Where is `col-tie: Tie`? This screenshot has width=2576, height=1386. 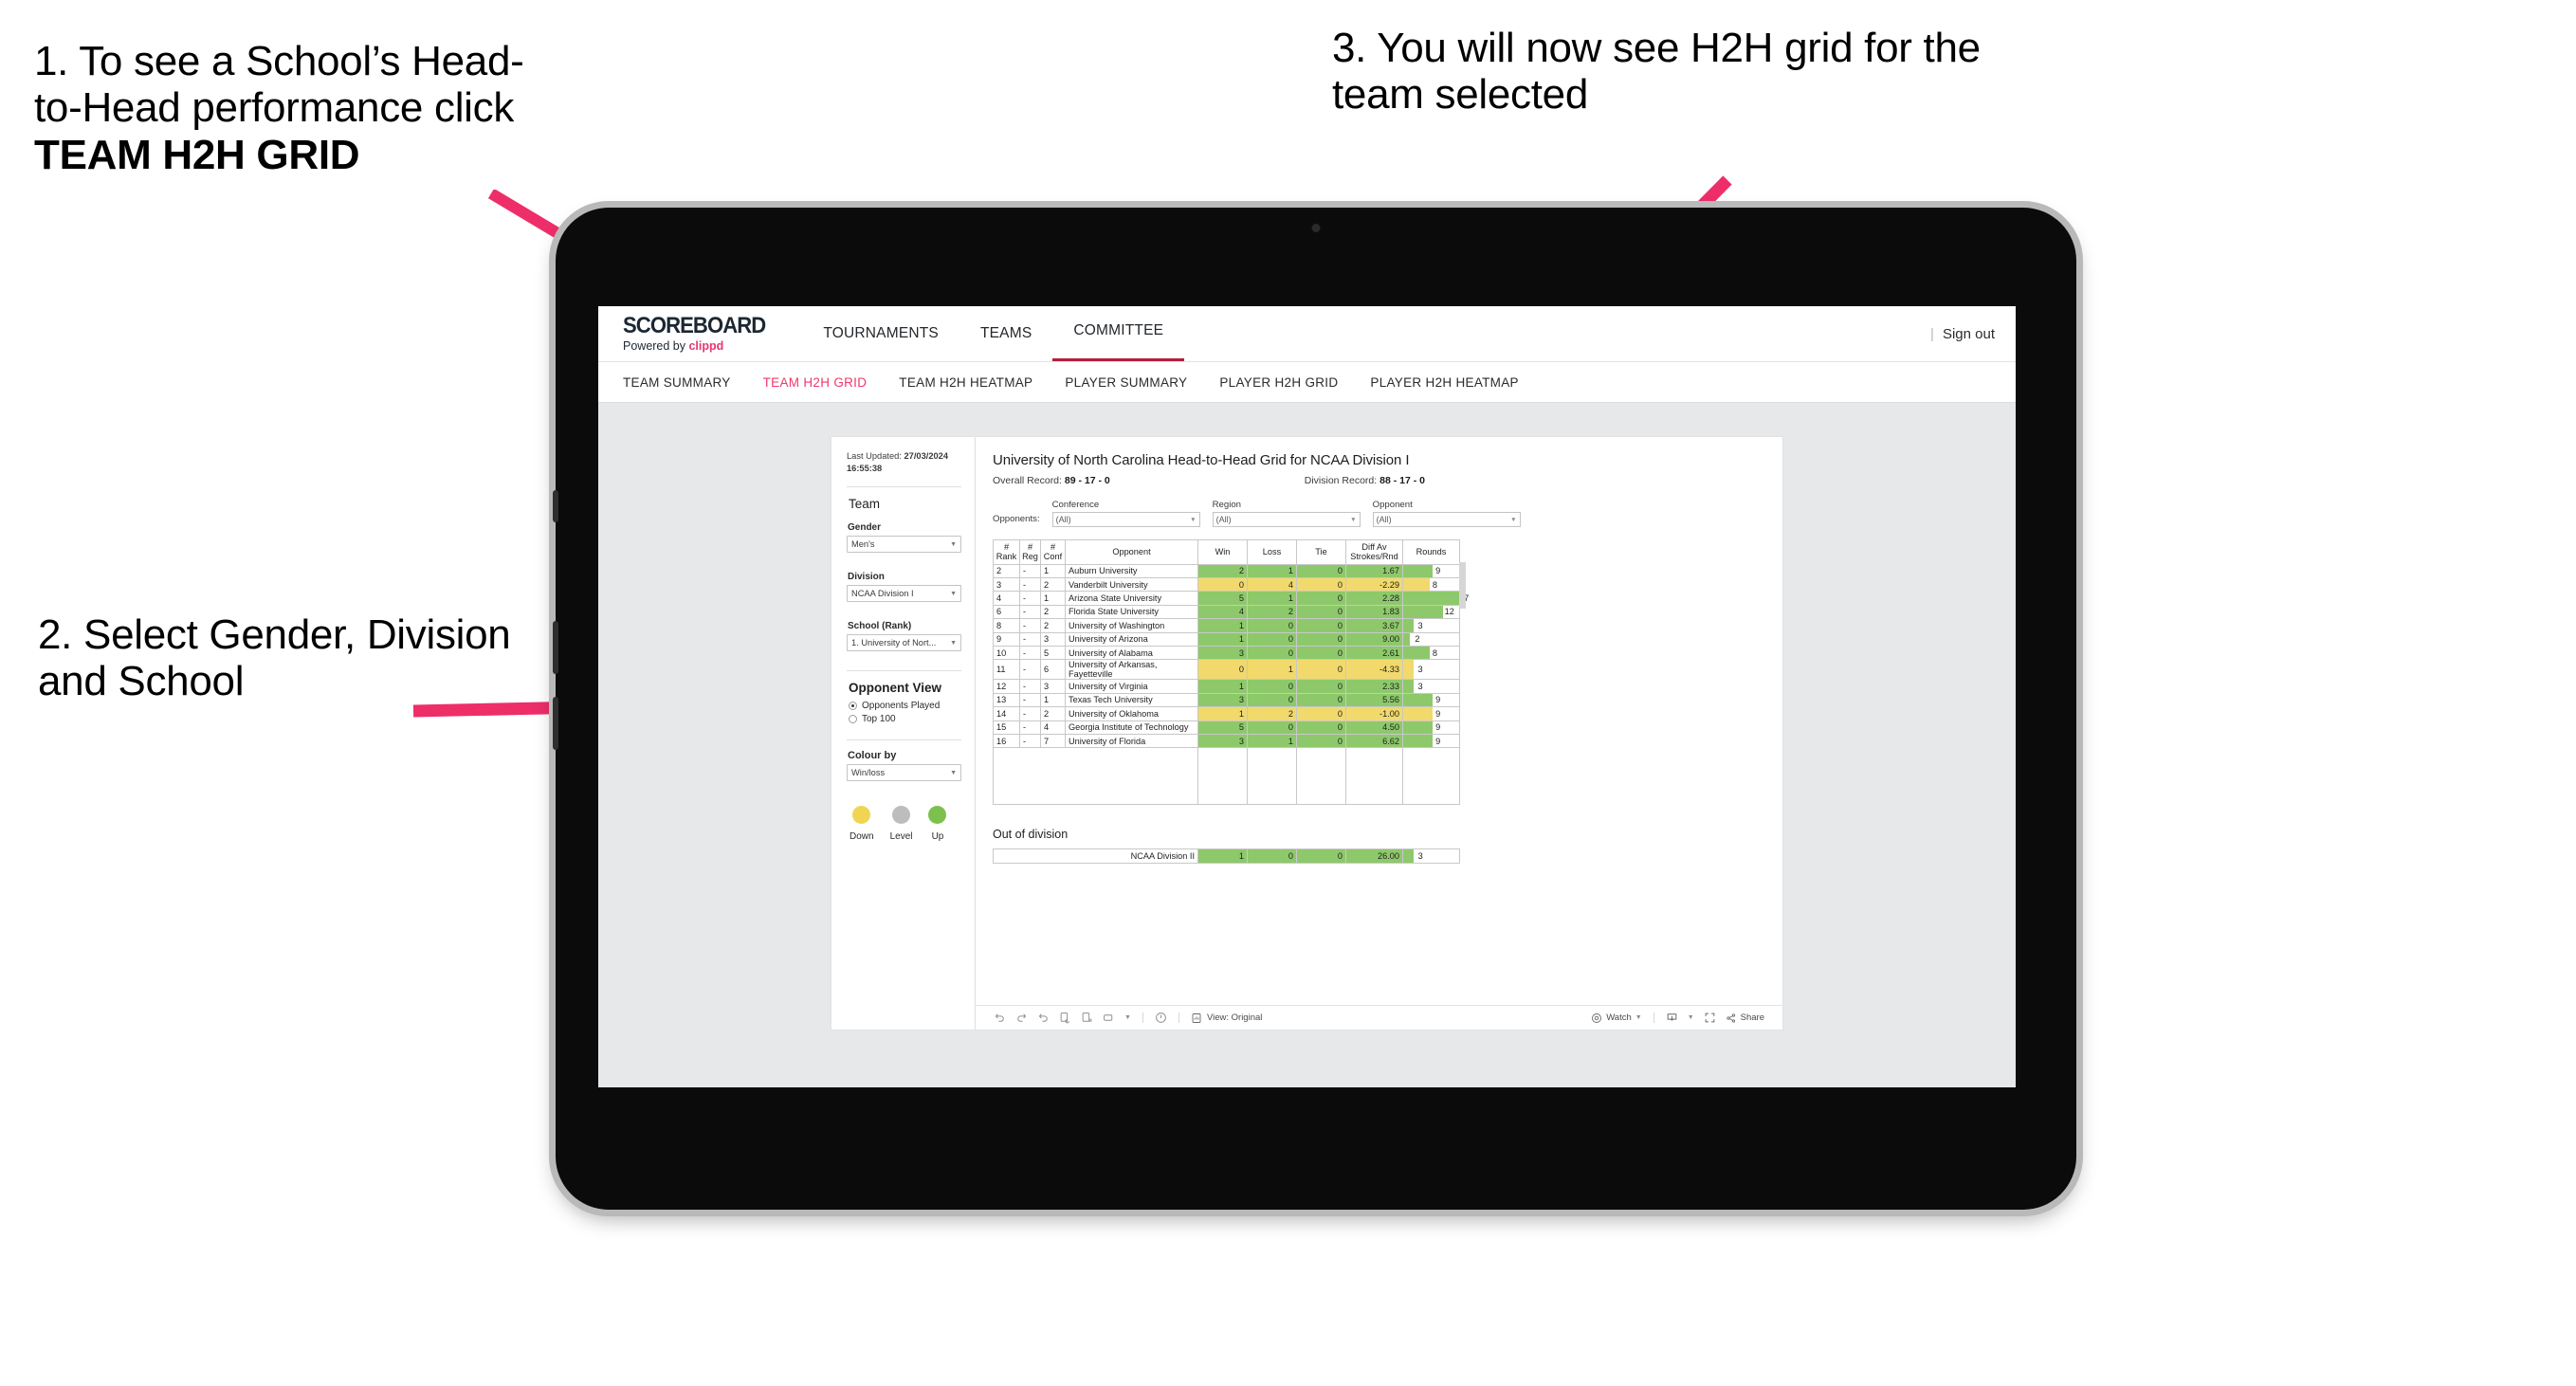 col-tie: Tie is located at coordinates (1321, 552).